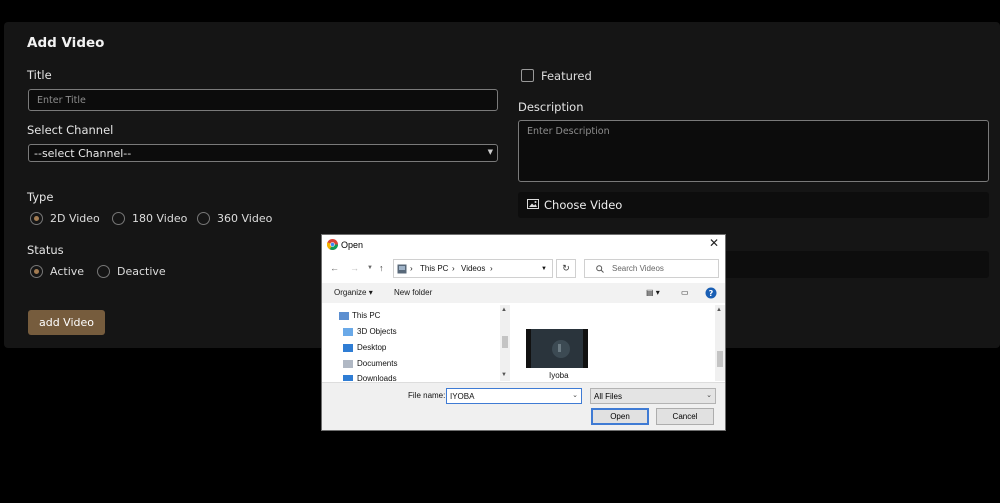 The image size is (1000, 503). What do you see at coordinates (354, 268) in the screenshot?
I see `forward-arrow-icon: →` at bounding box center [354, 268].